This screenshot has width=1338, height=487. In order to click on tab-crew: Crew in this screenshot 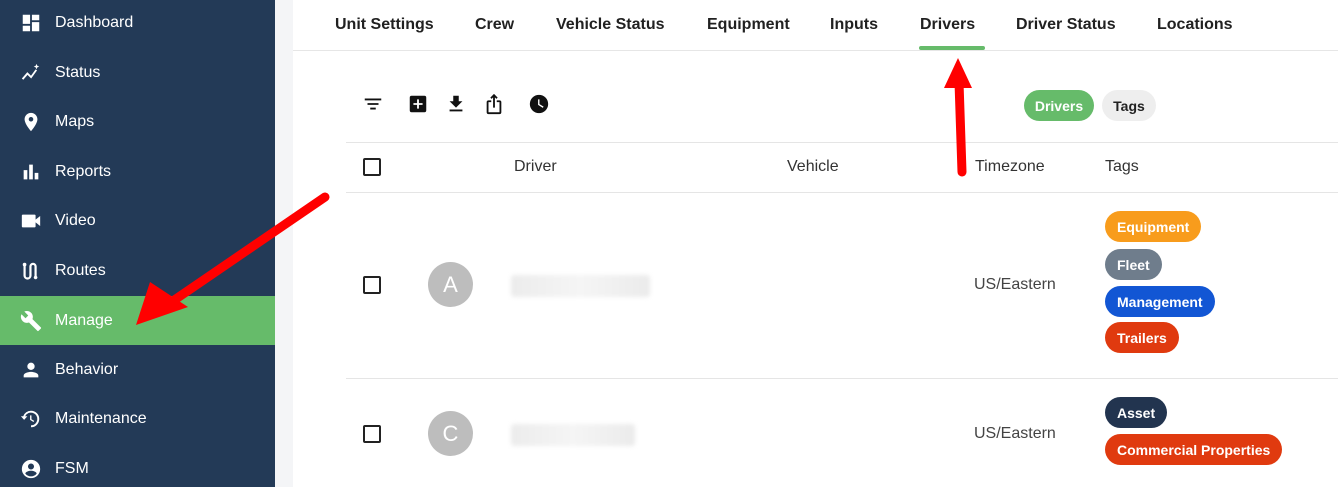, I will do `click(494, 25)`.